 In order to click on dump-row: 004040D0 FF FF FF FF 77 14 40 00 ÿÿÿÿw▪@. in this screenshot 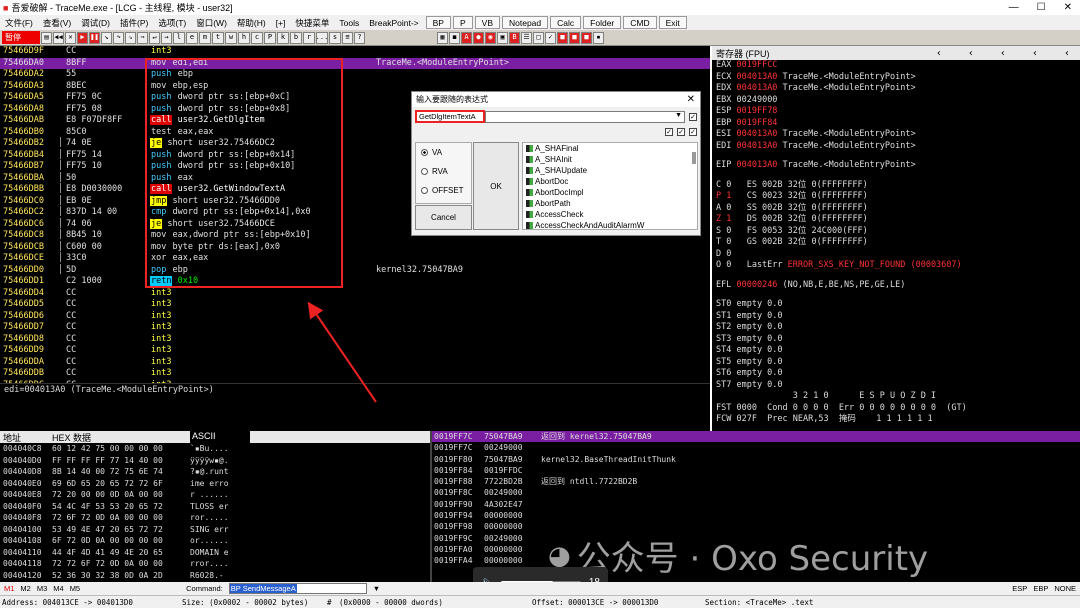, I will do `click(215, 461)`.